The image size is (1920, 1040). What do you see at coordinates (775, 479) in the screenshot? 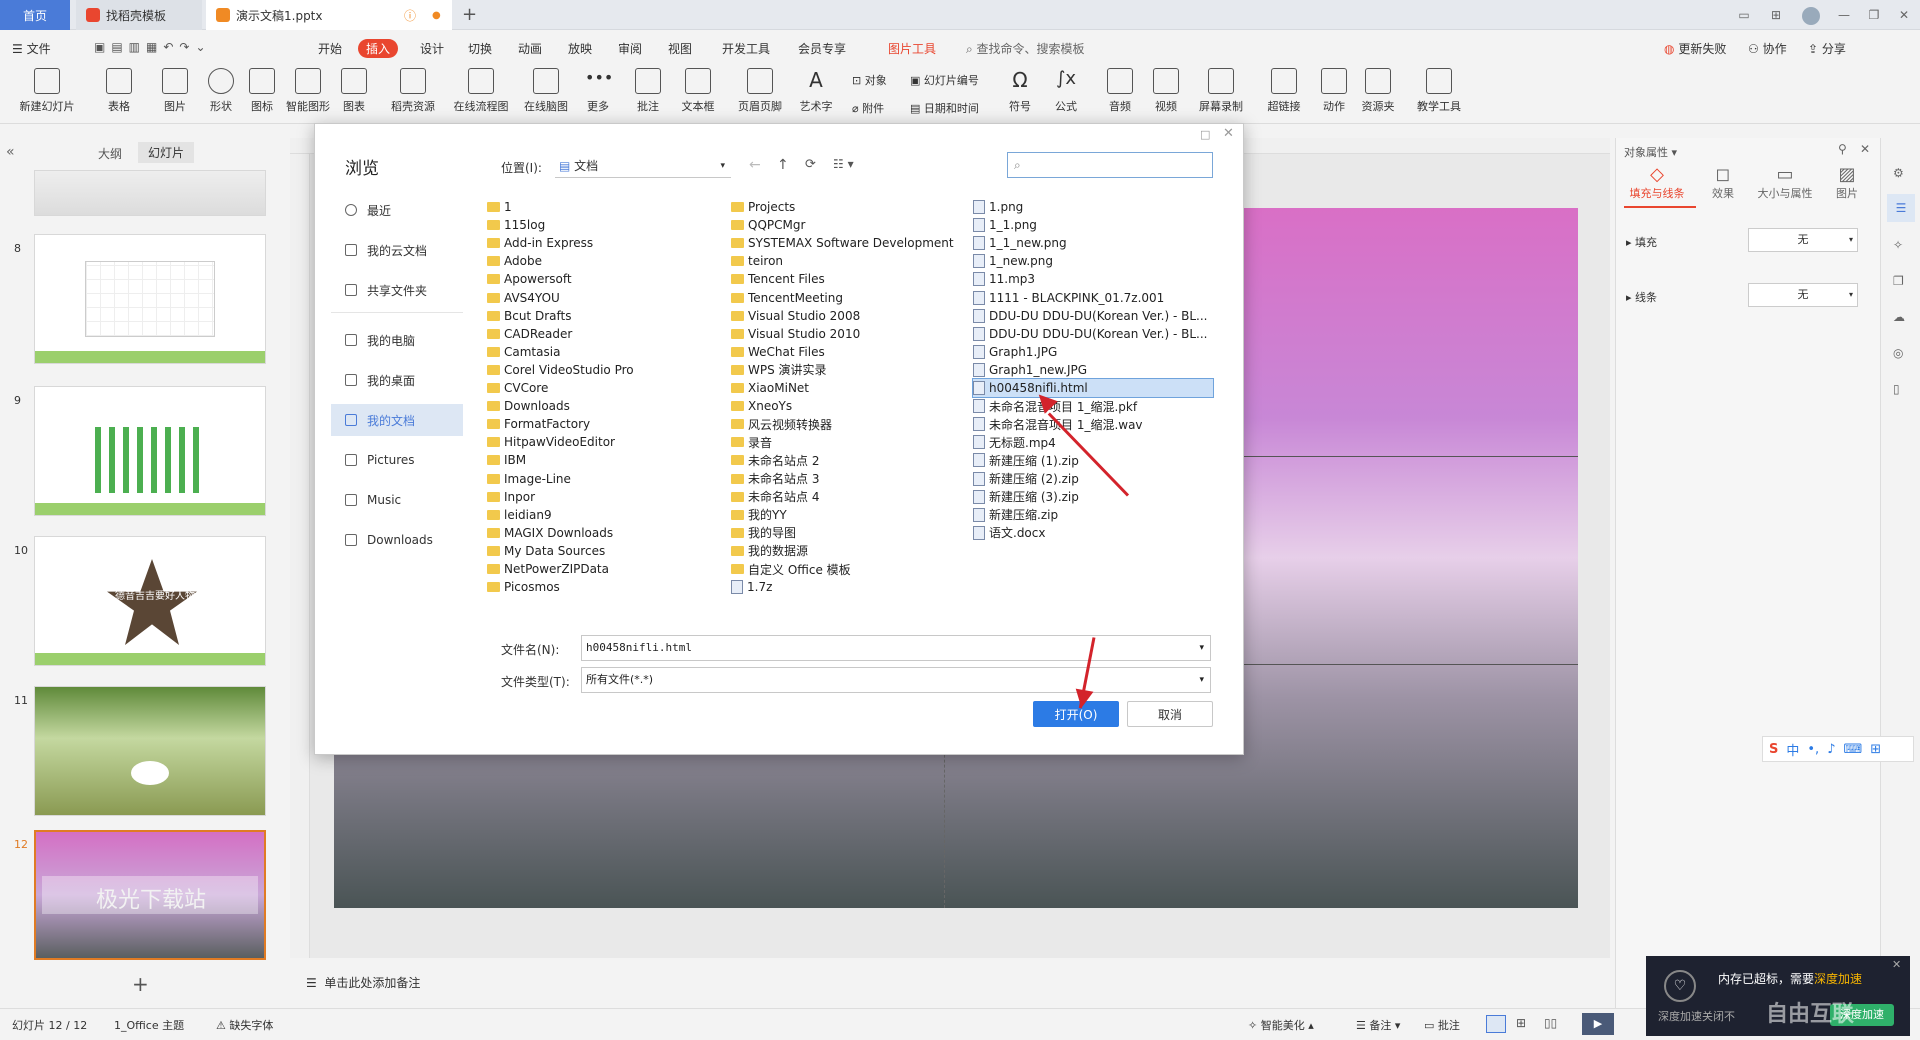
I see `file-list-item: 未命名站点 3` at bounding box center [775, 479].